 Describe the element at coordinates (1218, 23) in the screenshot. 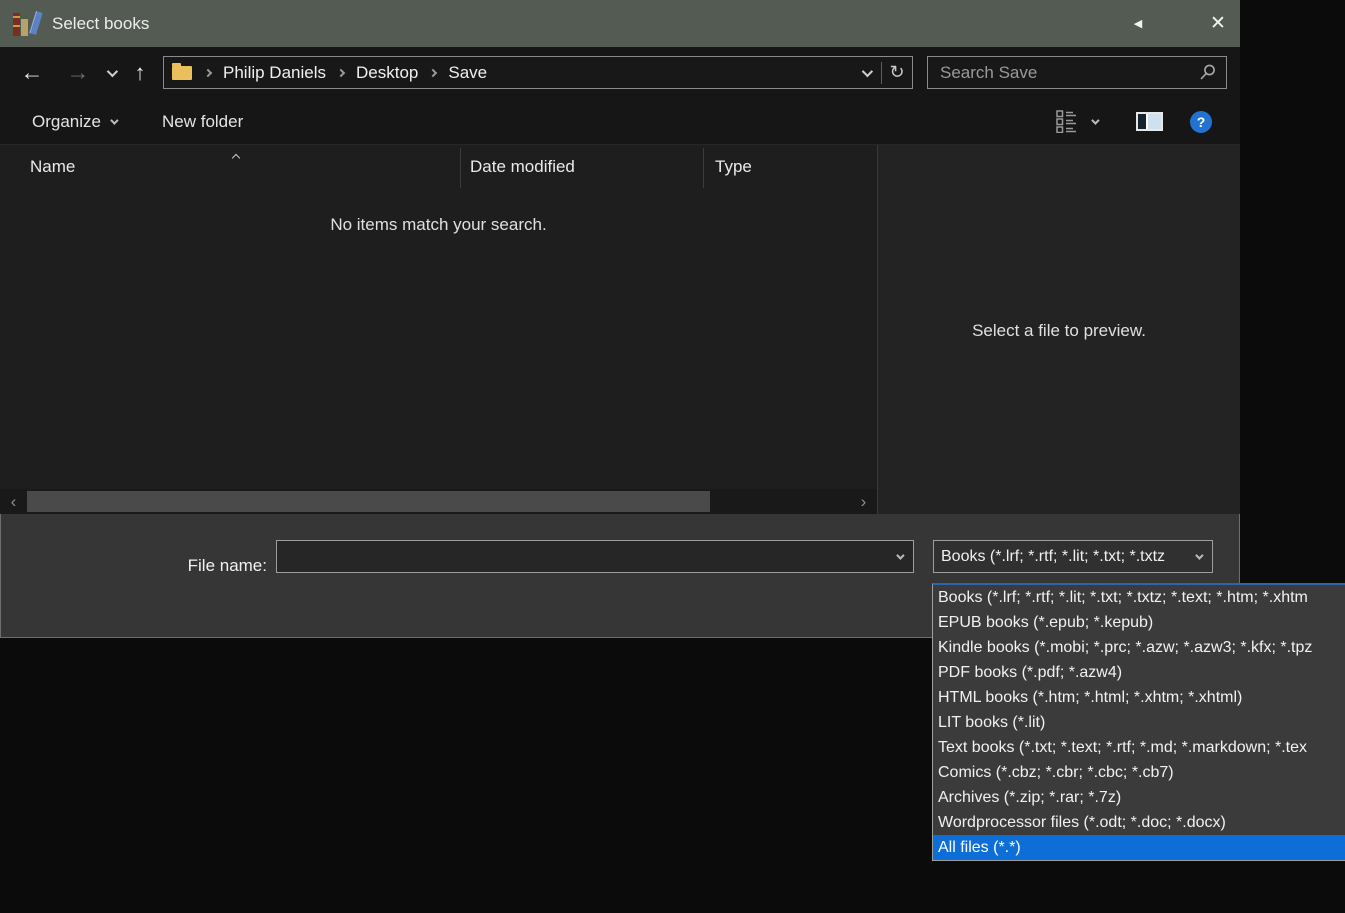

I see `close-button: ✕` at that location.